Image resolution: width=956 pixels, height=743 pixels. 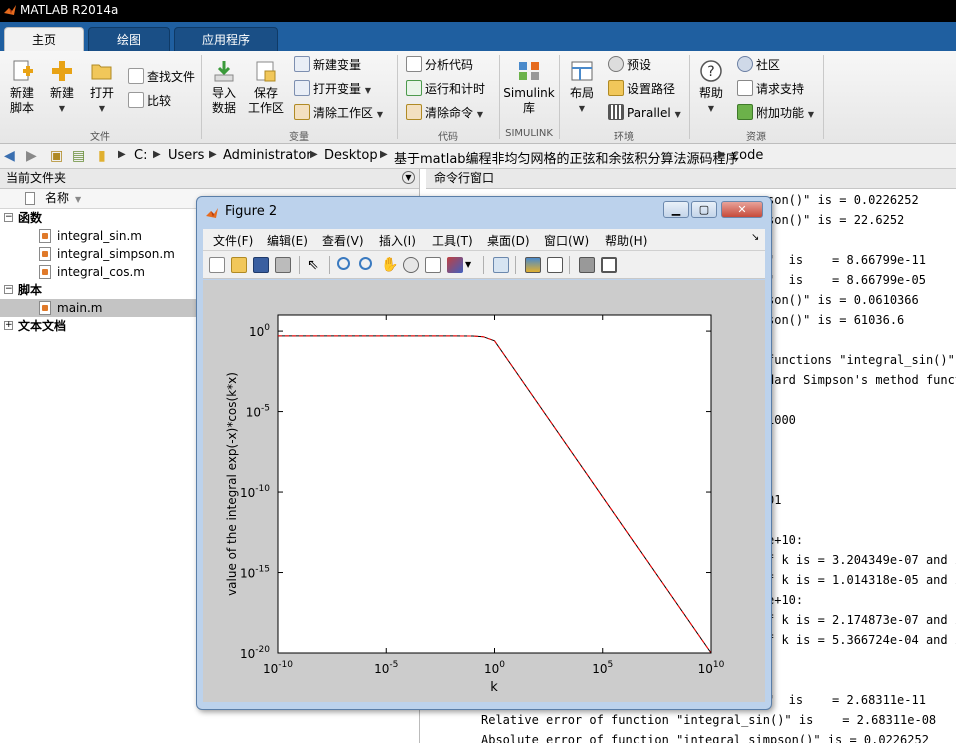 What do you see at coordinates (414, 112) in the screenshot?
I see `clear-commands-icon` at bounding box center [414, 112].